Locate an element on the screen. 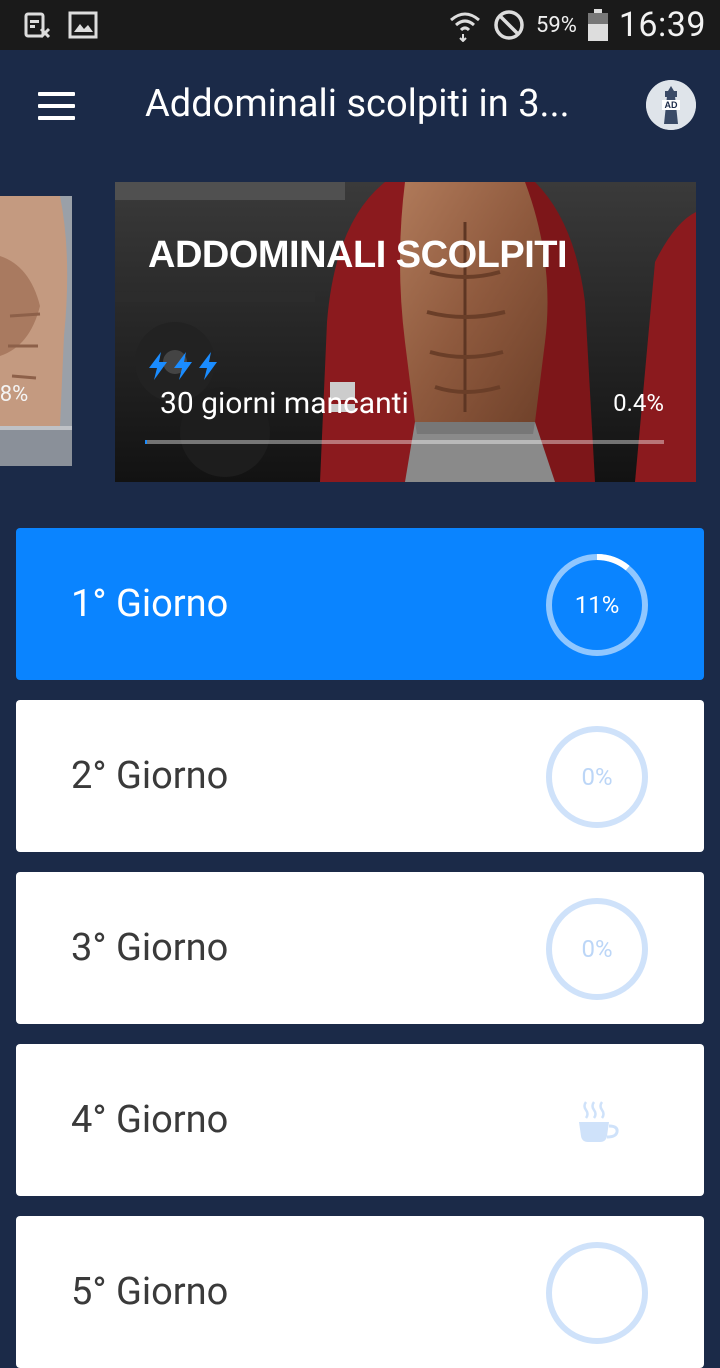 This screenshot has width=720, height=1368. day-item: 2° Giorno 0% is located at coordinates (360, 776).